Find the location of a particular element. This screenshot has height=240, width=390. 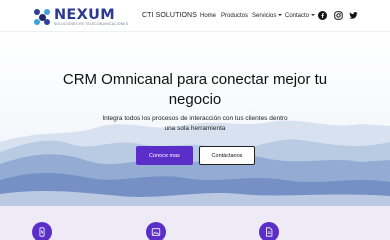

nav-servicios: Servicios is located at coordinates (267, 16).